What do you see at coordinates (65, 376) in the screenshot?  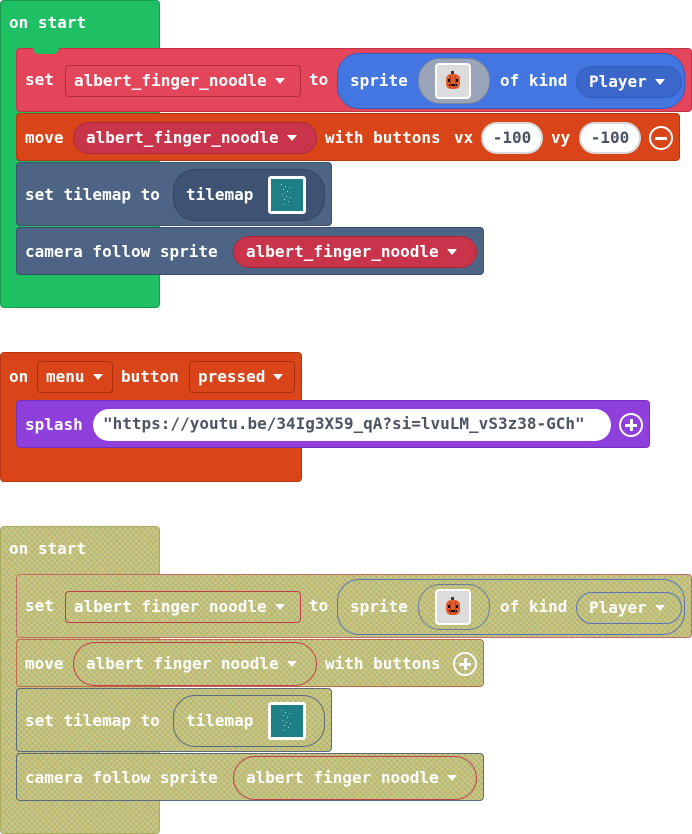 I see `button-name: menu` at bounding box center [65, 376].